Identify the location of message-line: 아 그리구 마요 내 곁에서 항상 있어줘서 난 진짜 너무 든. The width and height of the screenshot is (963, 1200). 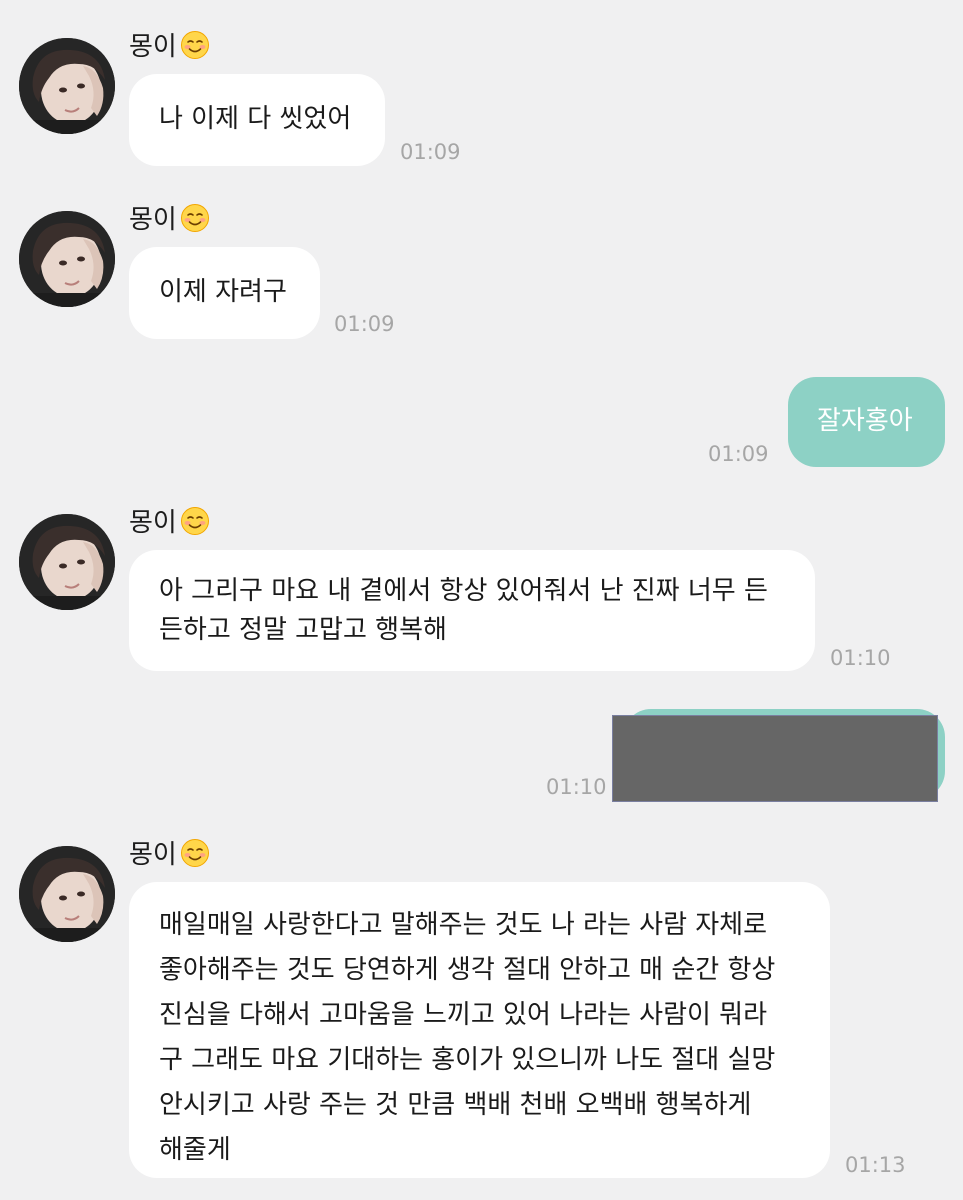
(463, 591).